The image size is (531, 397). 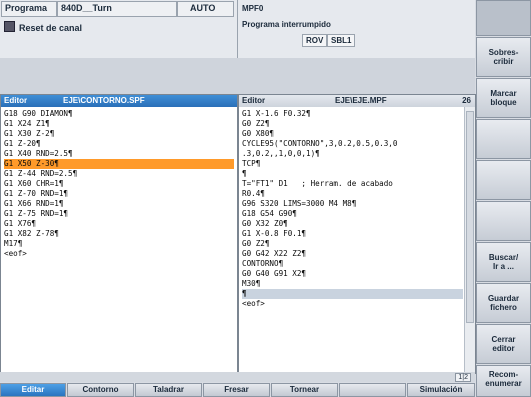 What do you see at coordinates (441, 390) in the screenshot?
I see `tab-simulation: Simulación` at bounding box center [441, 390].